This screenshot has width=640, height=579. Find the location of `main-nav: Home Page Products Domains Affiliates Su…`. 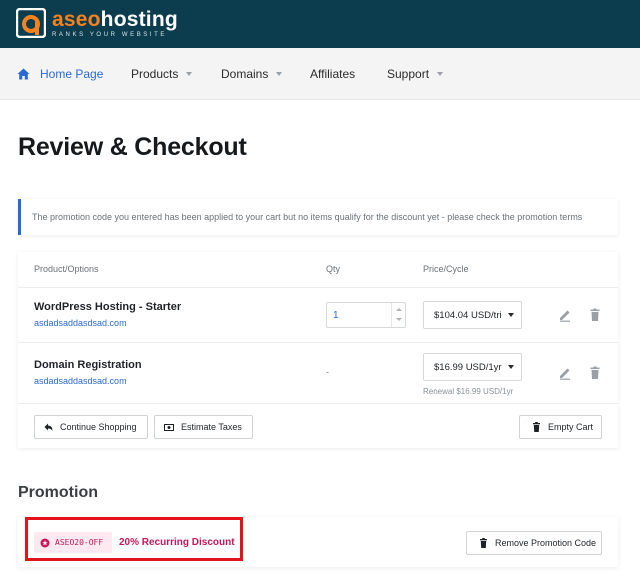

main-nav: Home Page Products Domains Affiliates Su… is located at coordinates (320, 74).